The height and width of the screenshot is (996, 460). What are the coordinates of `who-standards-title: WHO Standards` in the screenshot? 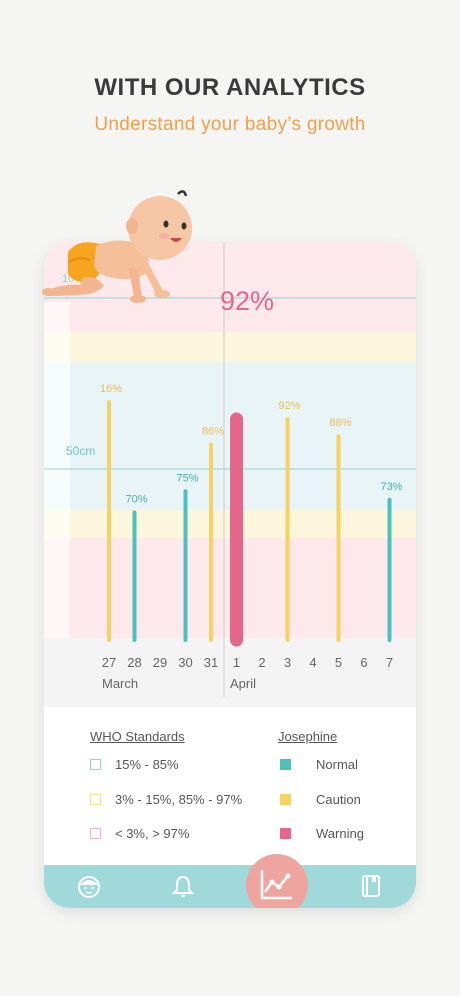 It's located at (137, 736).